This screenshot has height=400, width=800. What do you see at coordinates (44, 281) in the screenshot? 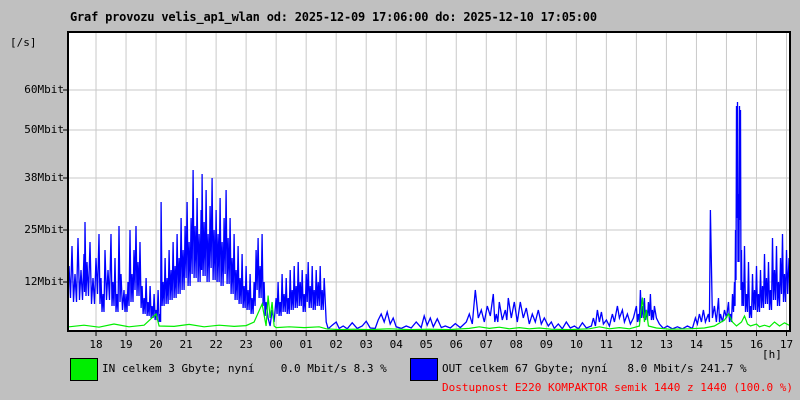
I see `y-tick-label: 12Mbit` at bounding box center [44, 281].